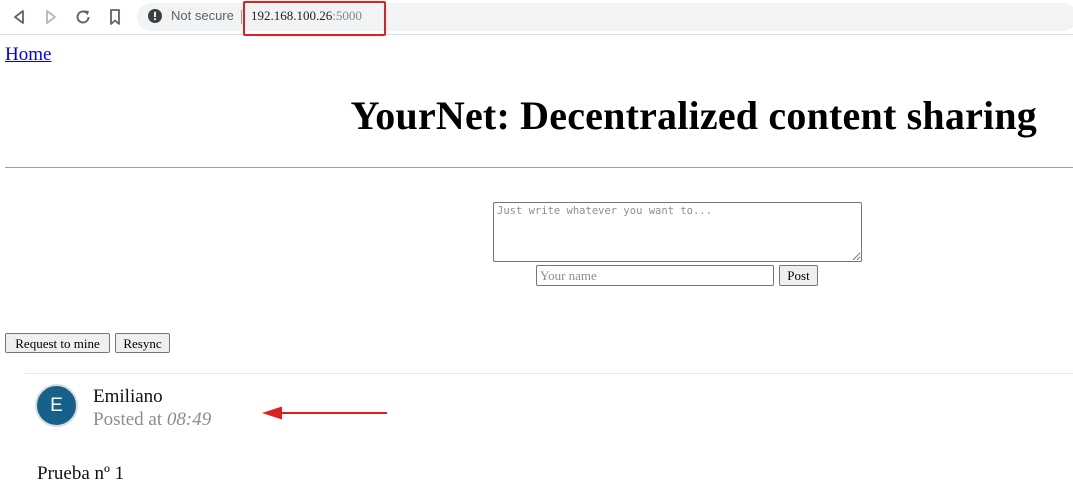  I want to click on post-author: Emiliano, so click(128, 396).